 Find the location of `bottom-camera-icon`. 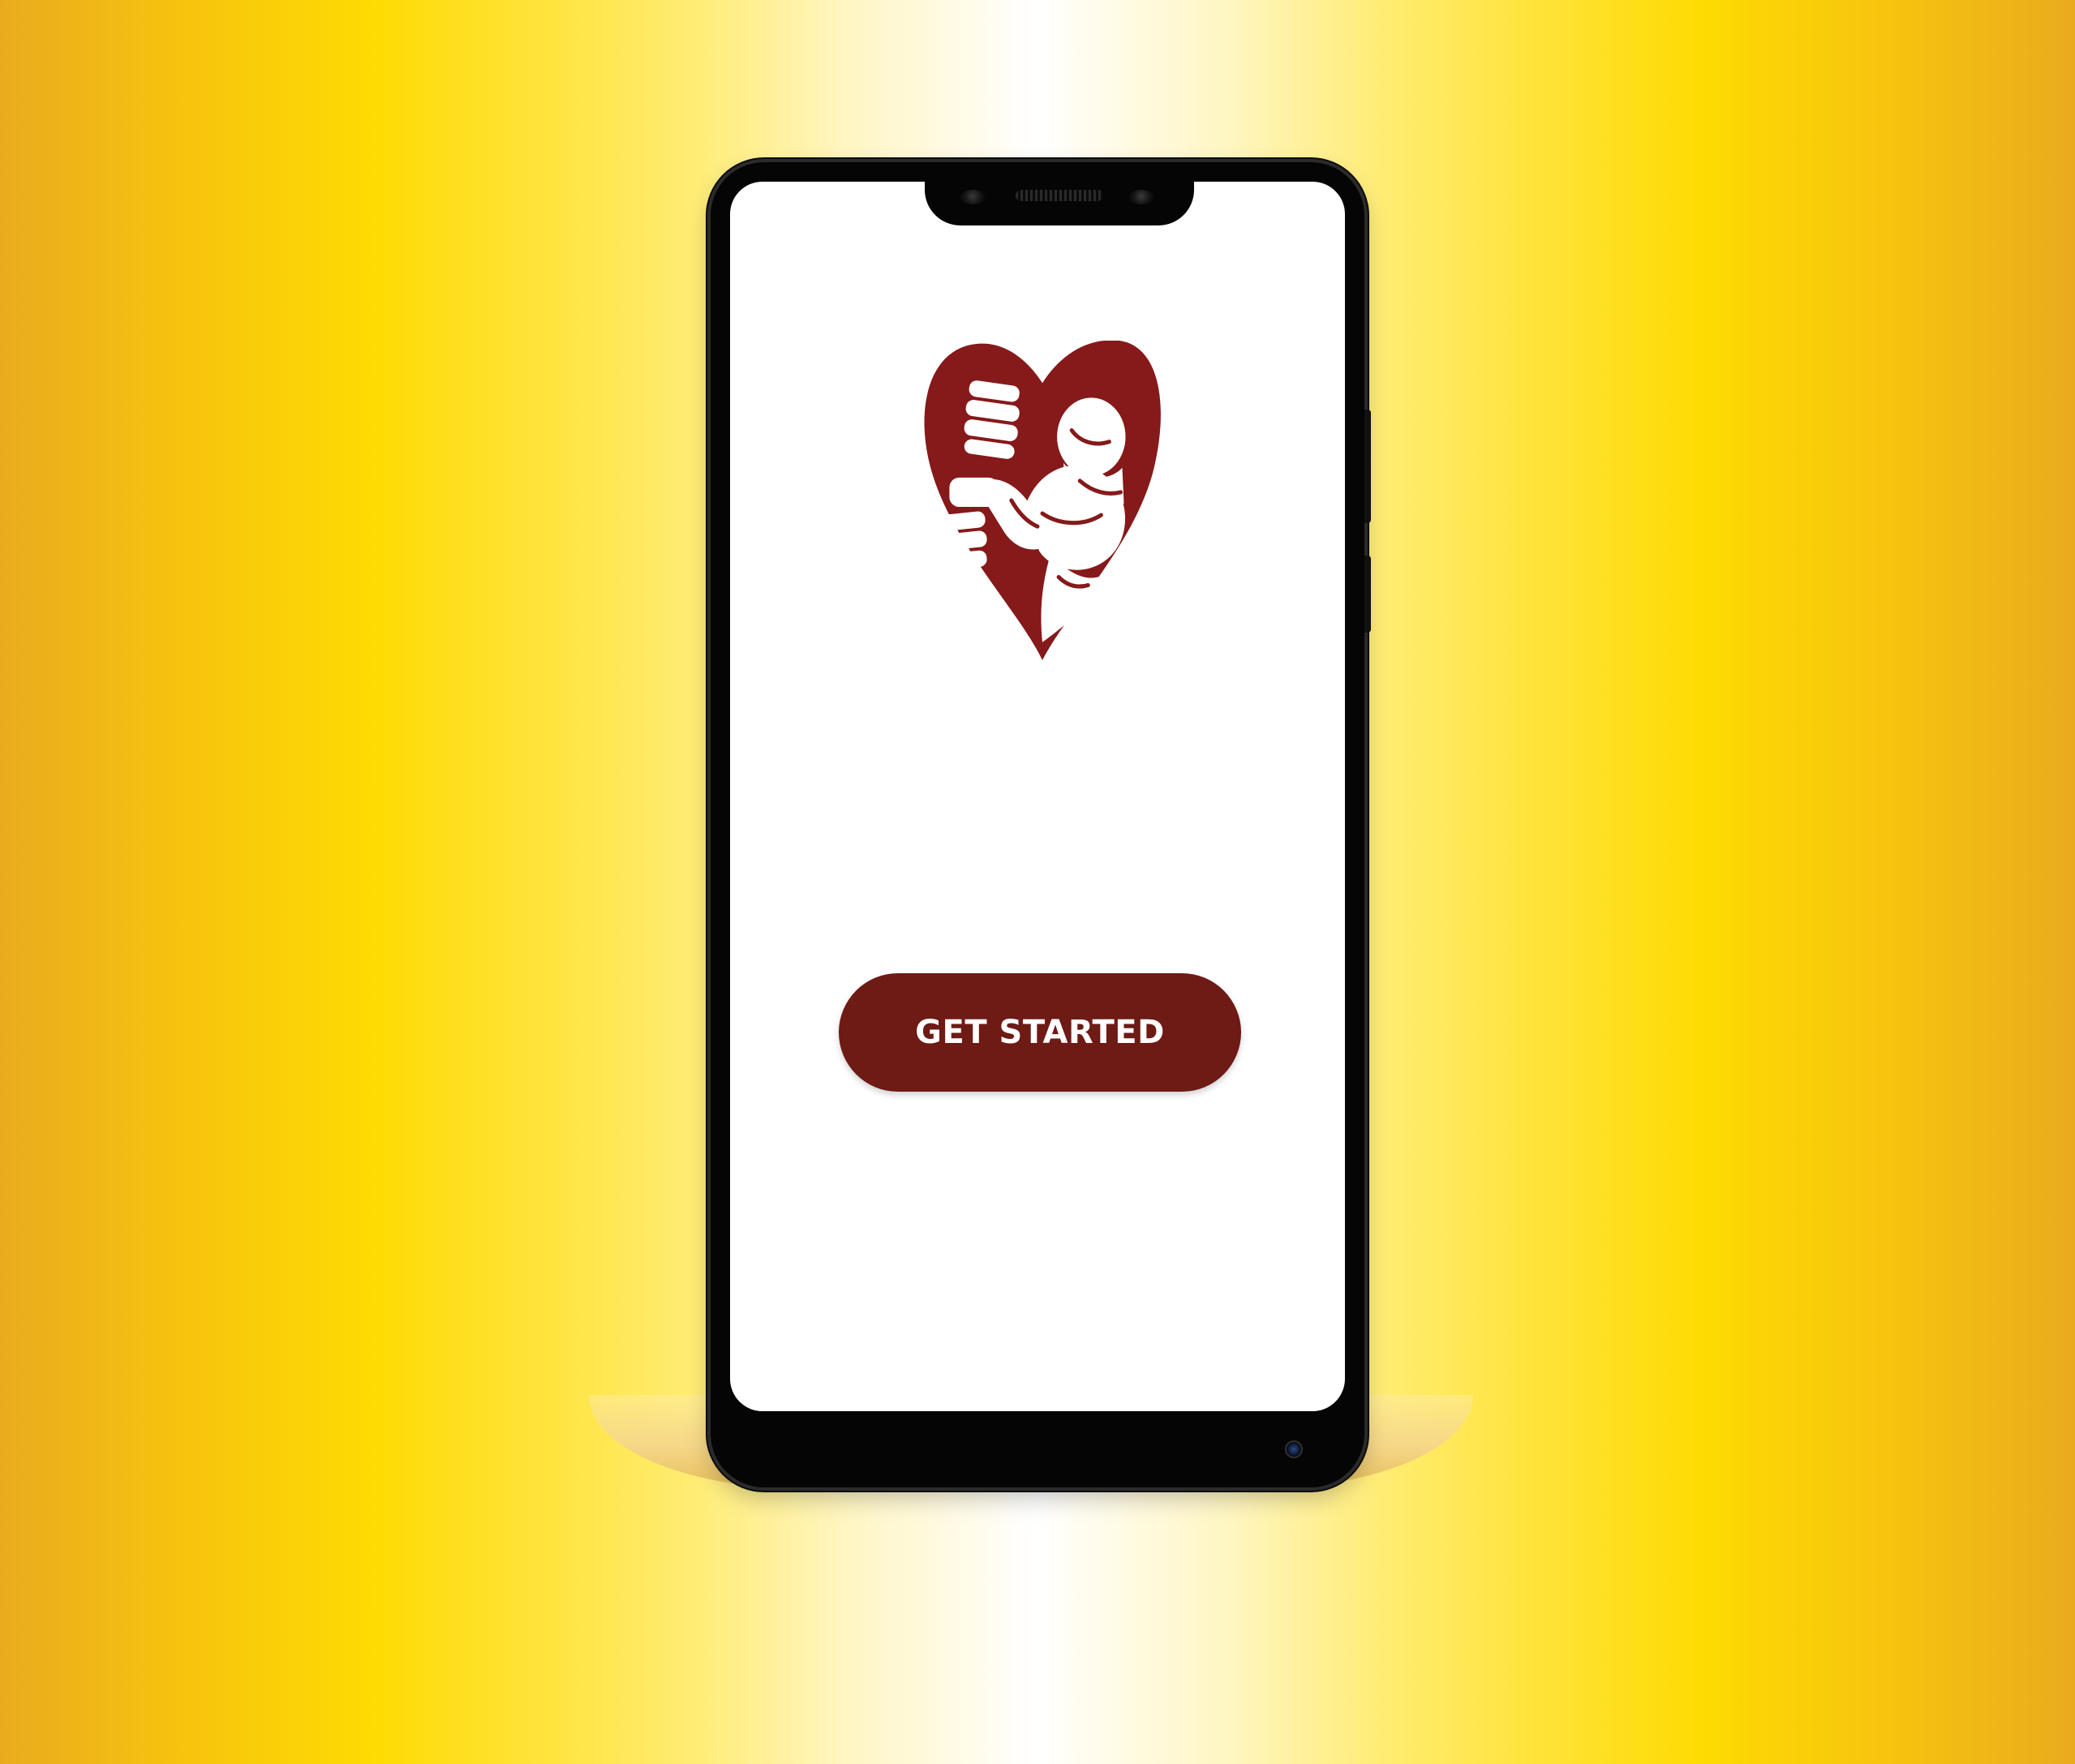

bottom-camera-icon is located at coordinates (1294, 1449).